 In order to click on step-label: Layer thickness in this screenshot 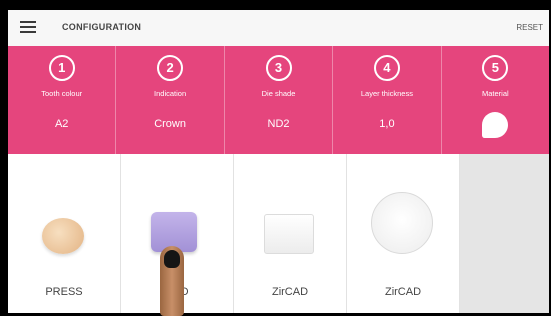, I will do `click(386, 93)`.